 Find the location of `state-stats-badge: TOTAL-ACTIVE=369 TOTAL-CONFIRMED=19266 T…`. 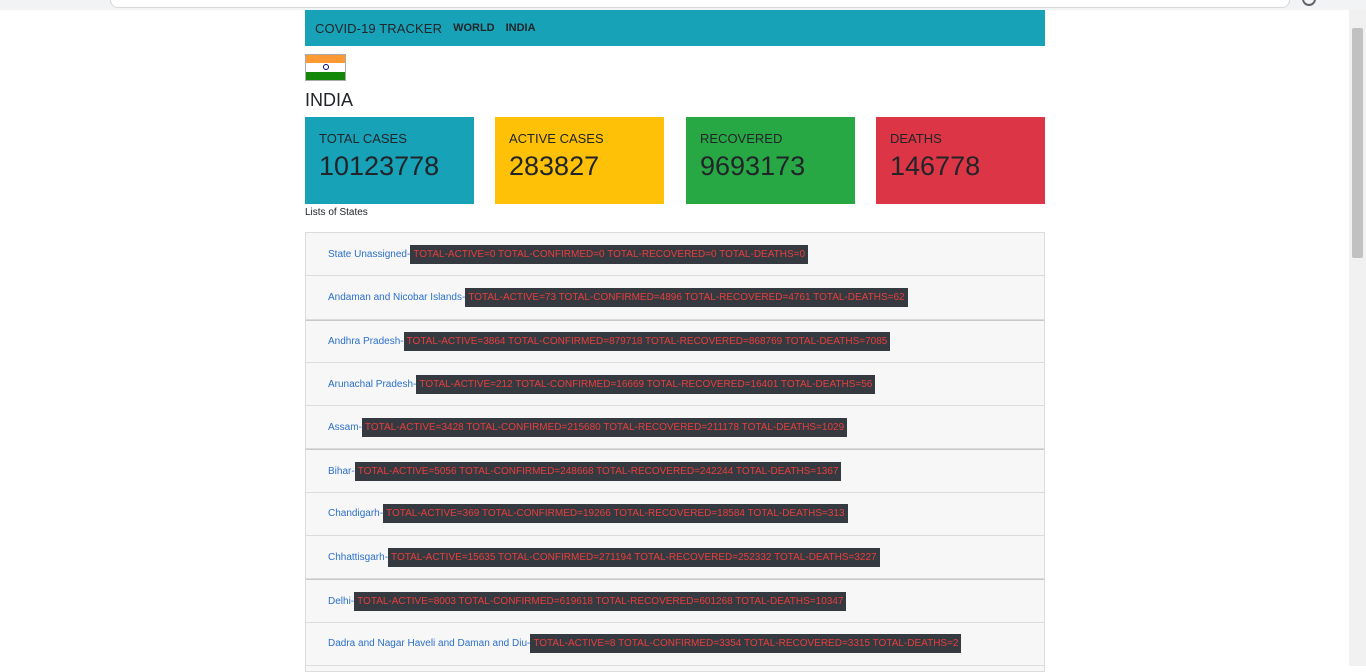

state-stats-badge: TOTAL-ACTIVE=369 TOTAL-CONFIRMED=19266 T… is located at coordinates (615, 514).